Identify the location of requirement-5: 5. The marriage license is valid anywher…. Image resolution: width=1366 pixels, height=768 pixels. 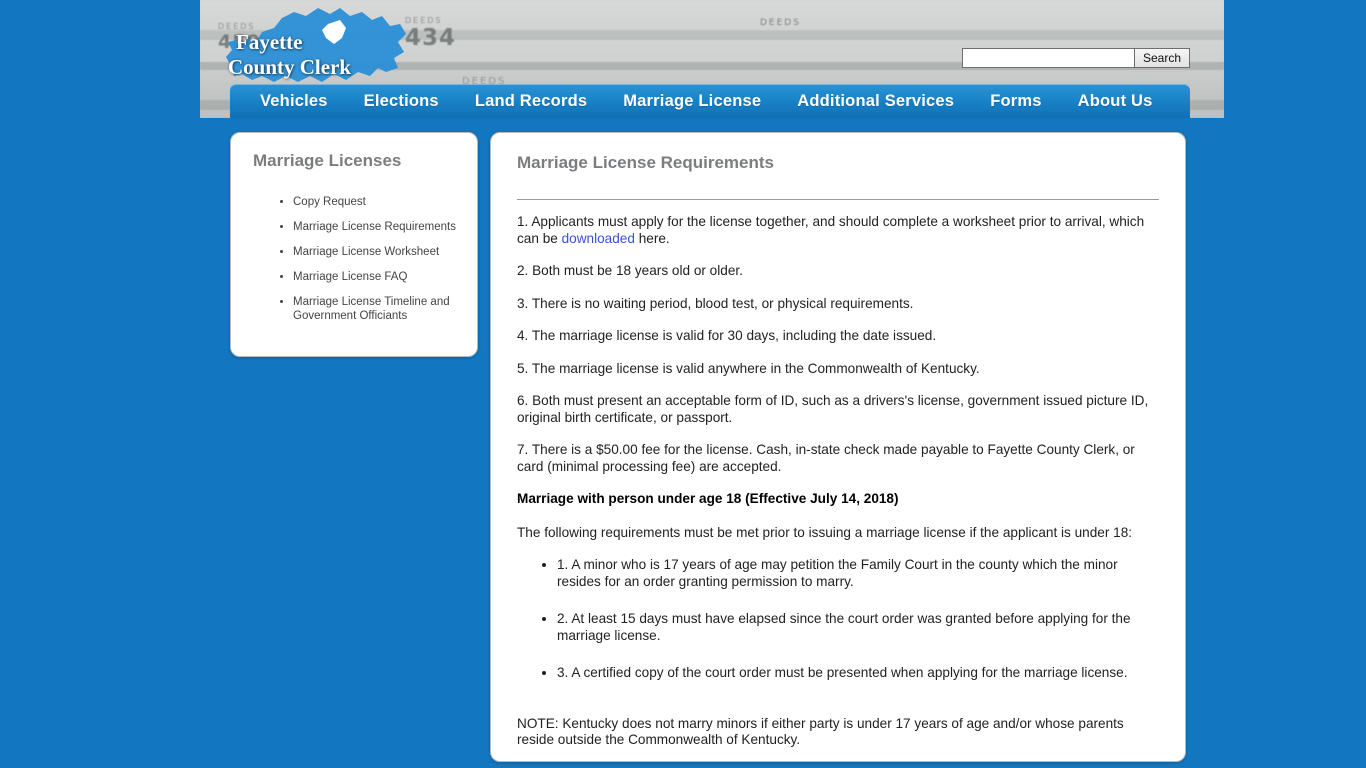
(748, 368).